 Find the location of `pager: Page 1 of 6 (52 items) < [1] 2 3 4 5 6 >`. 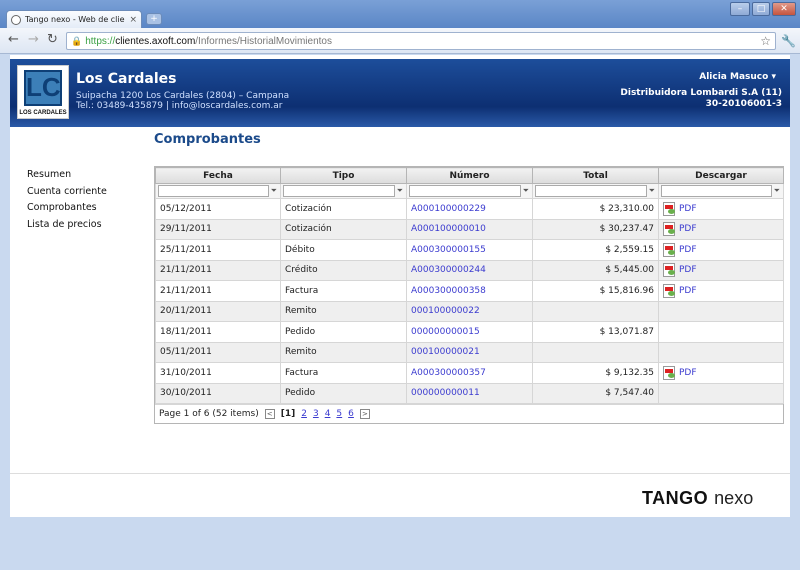

pager: Page 1 of 6 (52 items) < [1] 2 3 4 5 6 > is located at coordinates (469, 413).